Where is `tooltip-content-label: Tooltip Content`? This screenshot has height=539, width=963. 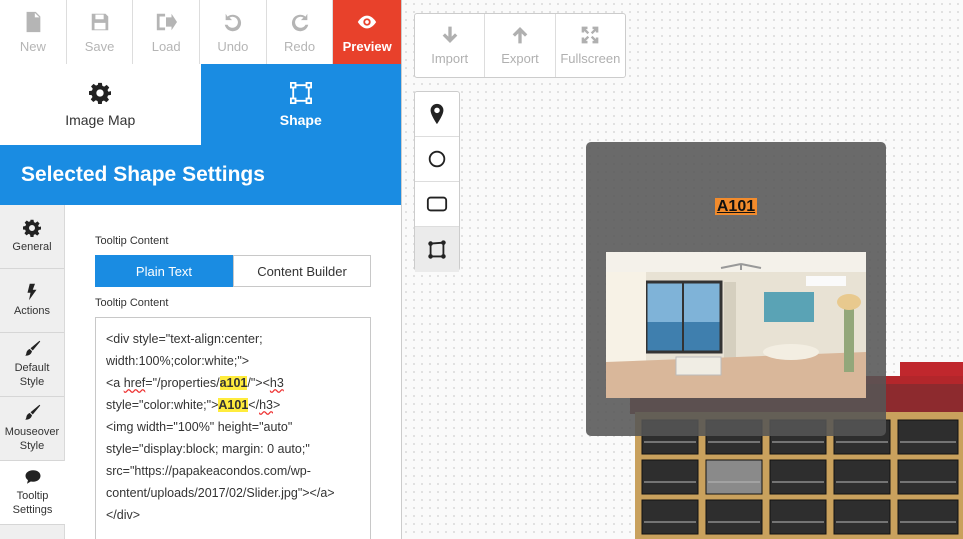
tooltip-content-label: Tooltip Content is located at coordinates (132, 241).